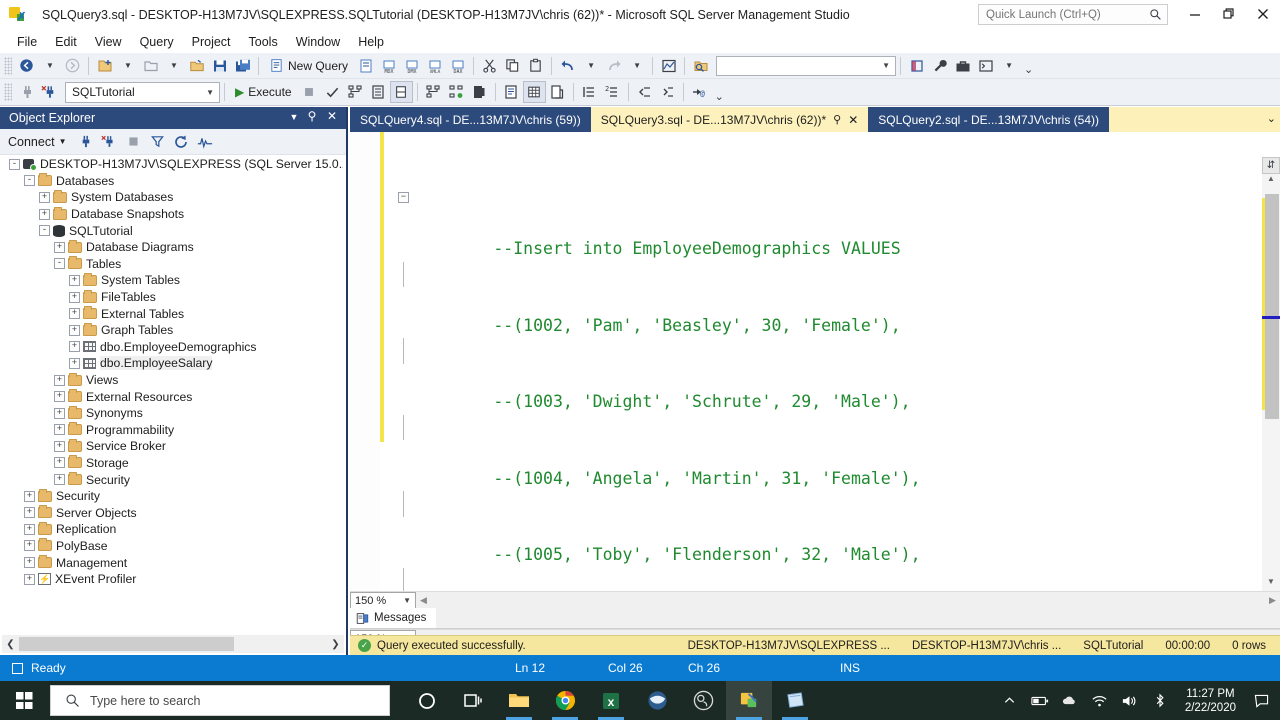 Image resolution: width=1280 pixels, height=720 pixels. I want to click on tab-sqlquery2: SQLQuery2.sql - DE...13M7JV\chris (54)), so click(988, 119).